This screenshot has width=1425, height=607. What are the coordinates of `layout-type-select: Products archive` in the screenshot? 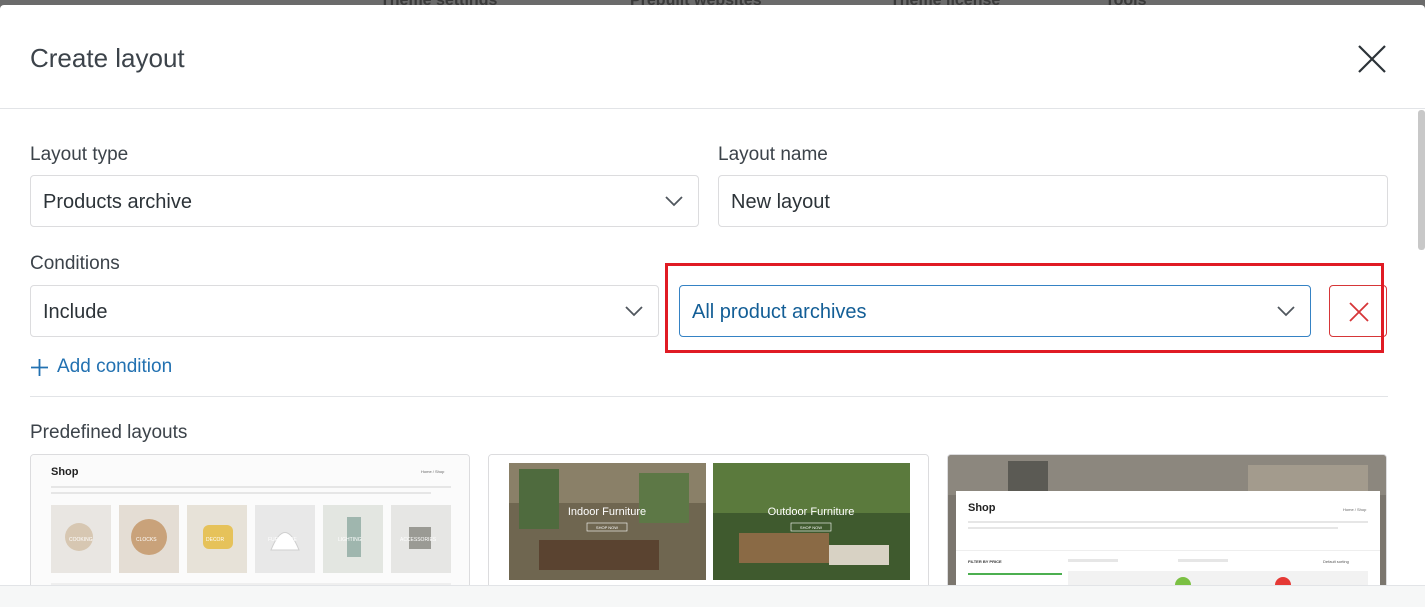 It's located at (364, 201).